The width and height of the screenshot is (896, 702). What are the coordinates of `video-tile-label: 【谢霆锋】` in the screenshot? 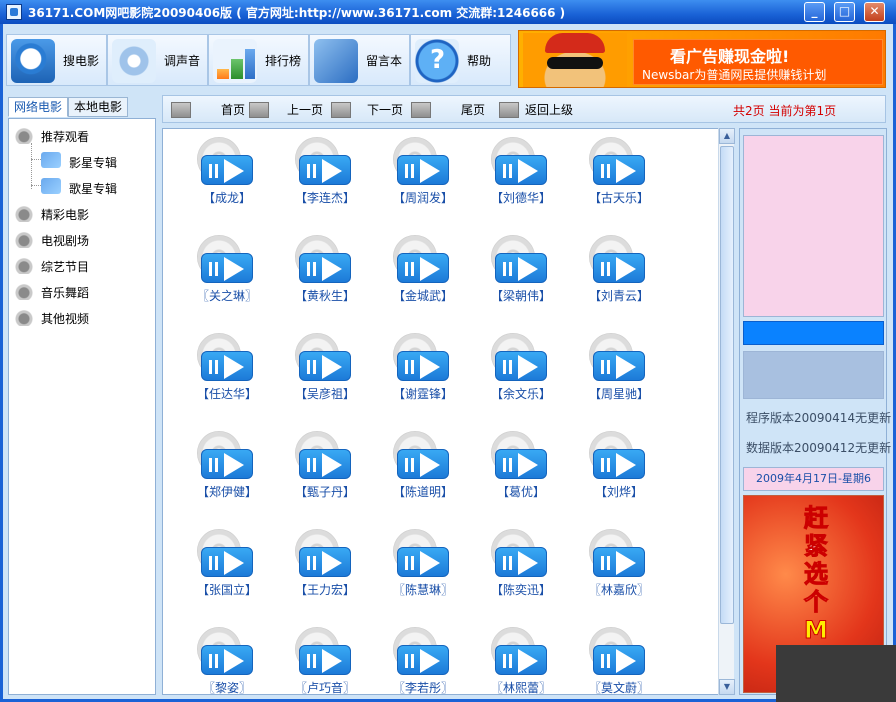 It's located at (422, 394).